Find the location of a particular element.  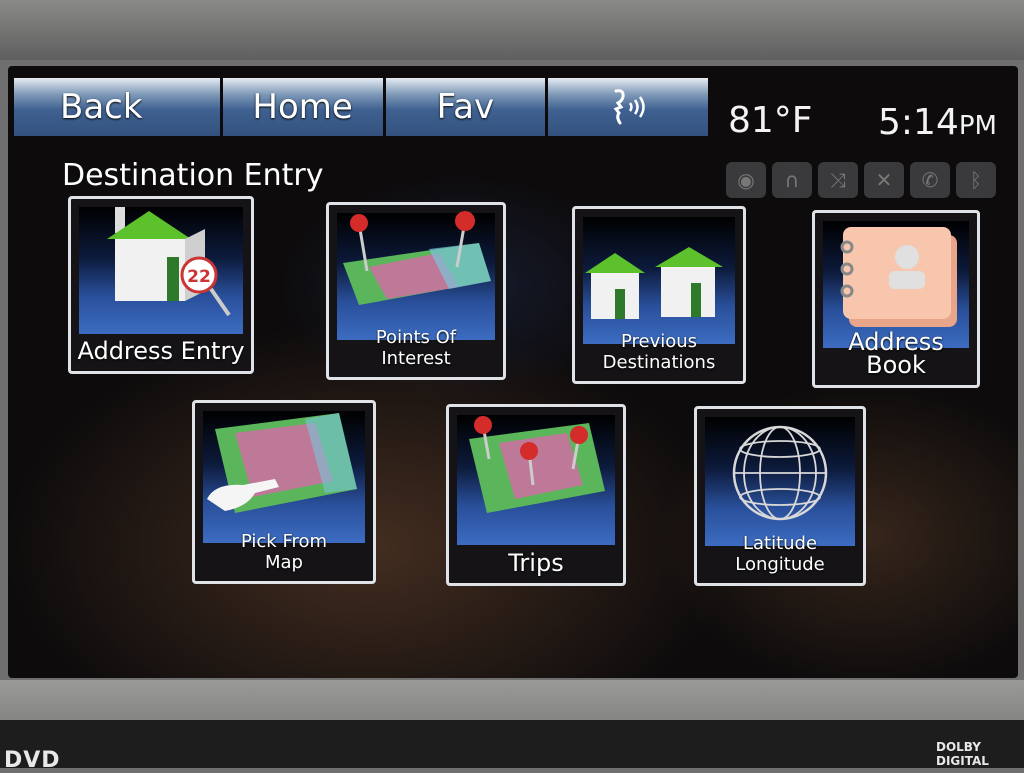

address-book-label: Address Book is located at coordinates (896, 353).